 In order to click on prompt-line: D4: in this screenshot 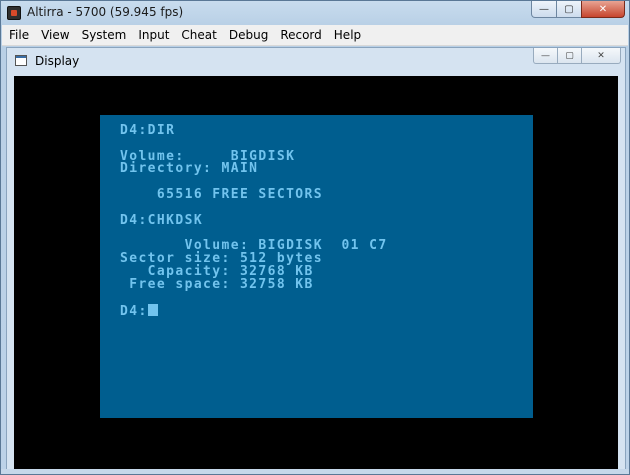, I will do `click(254, 312)`.